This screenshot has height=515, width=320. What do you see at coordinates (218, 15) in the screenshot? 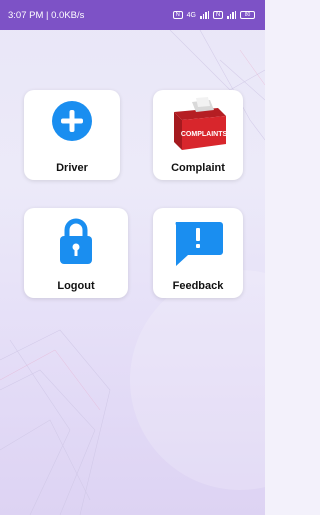
I see `sim2-icon: N` at bounding box center [218, 15].